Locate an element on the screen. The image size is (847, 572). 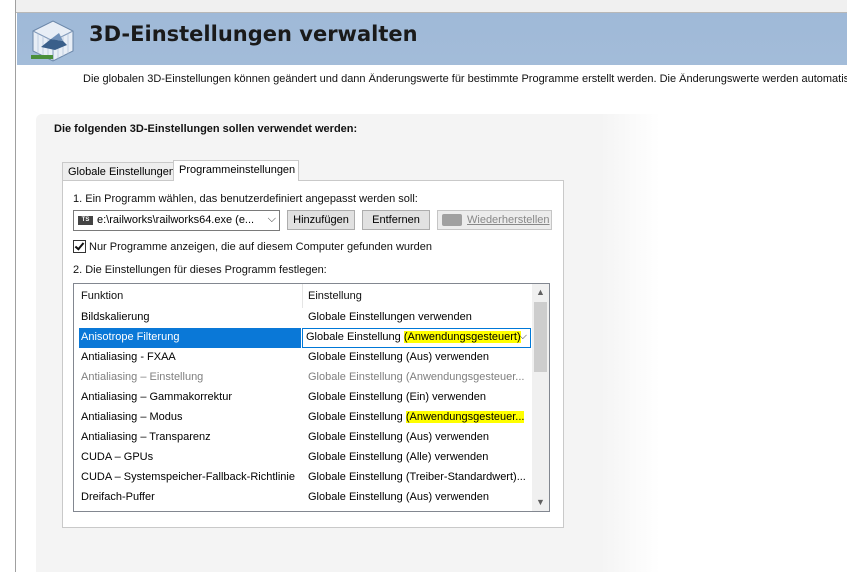
grid-header: Funktion Einstellung is located at coordinates (303, 296).